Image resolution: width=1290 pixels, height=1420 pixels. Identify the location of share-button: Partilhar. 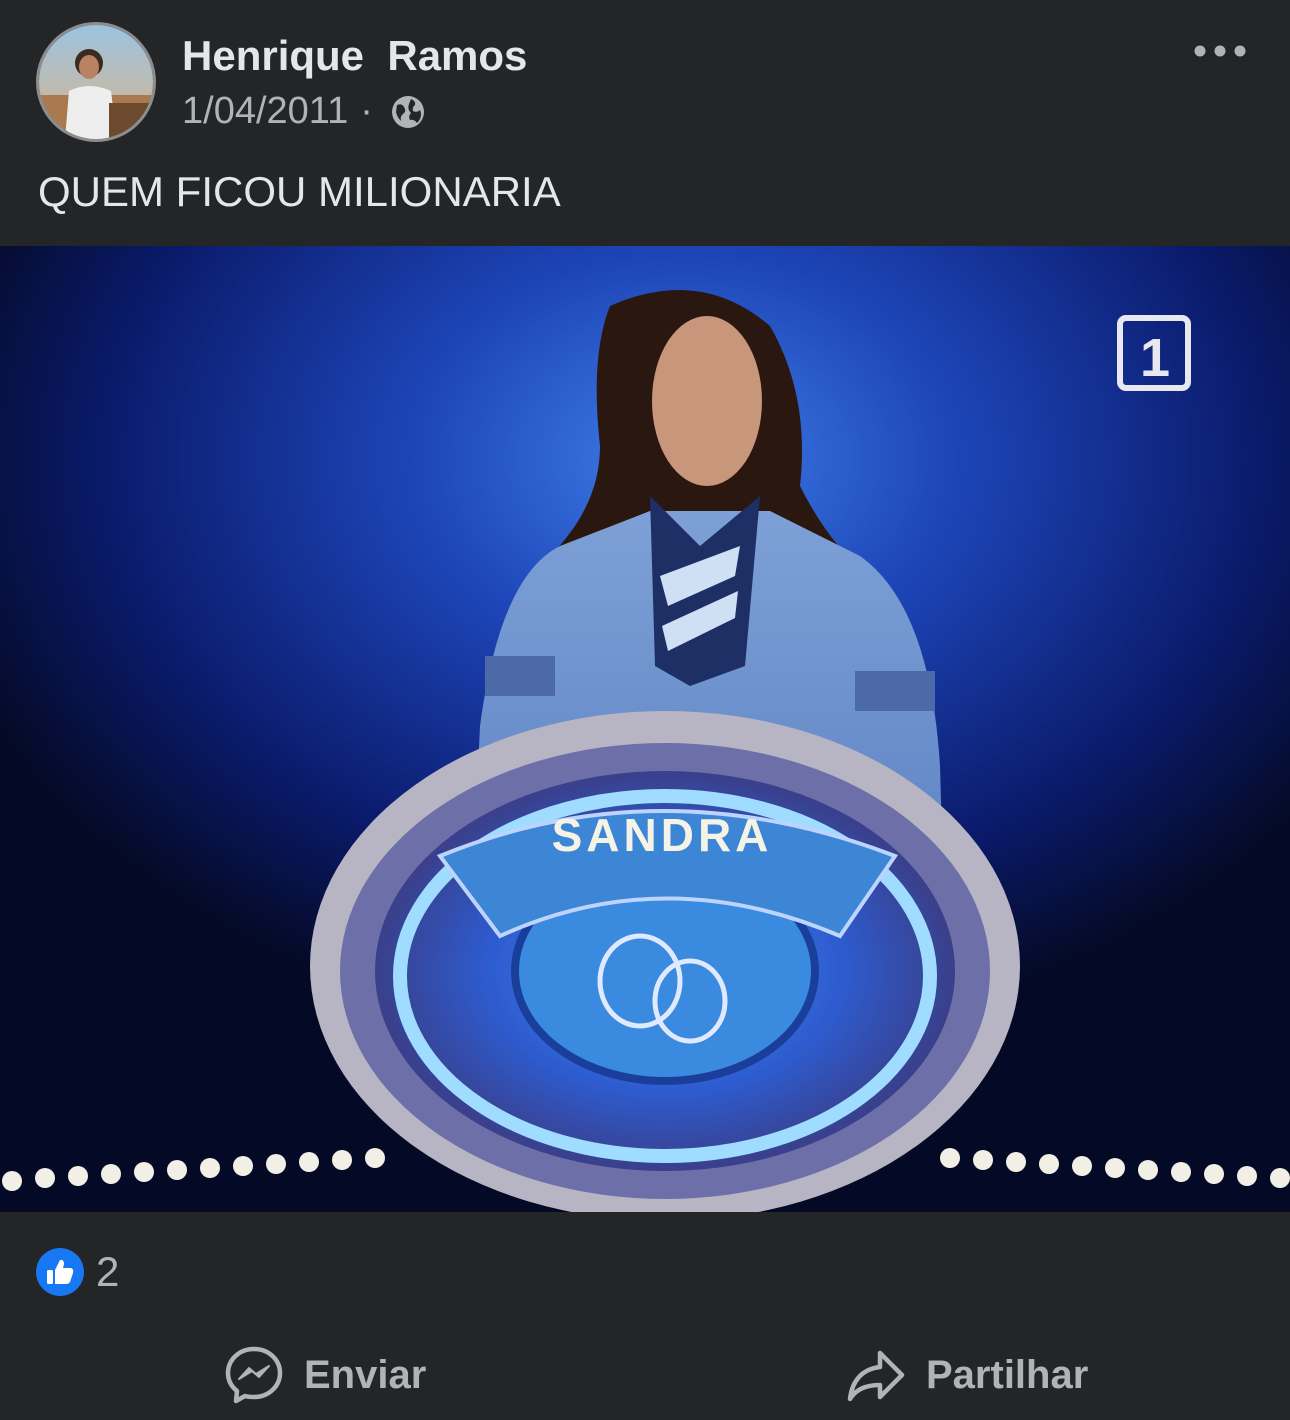
(967, 1375).